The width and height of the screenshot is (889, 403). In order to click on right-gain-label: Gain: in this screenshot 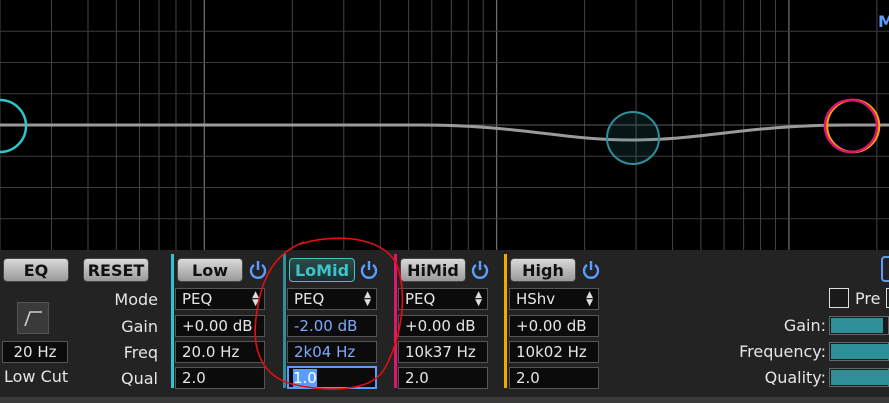, I will do `click(804, 325)`.